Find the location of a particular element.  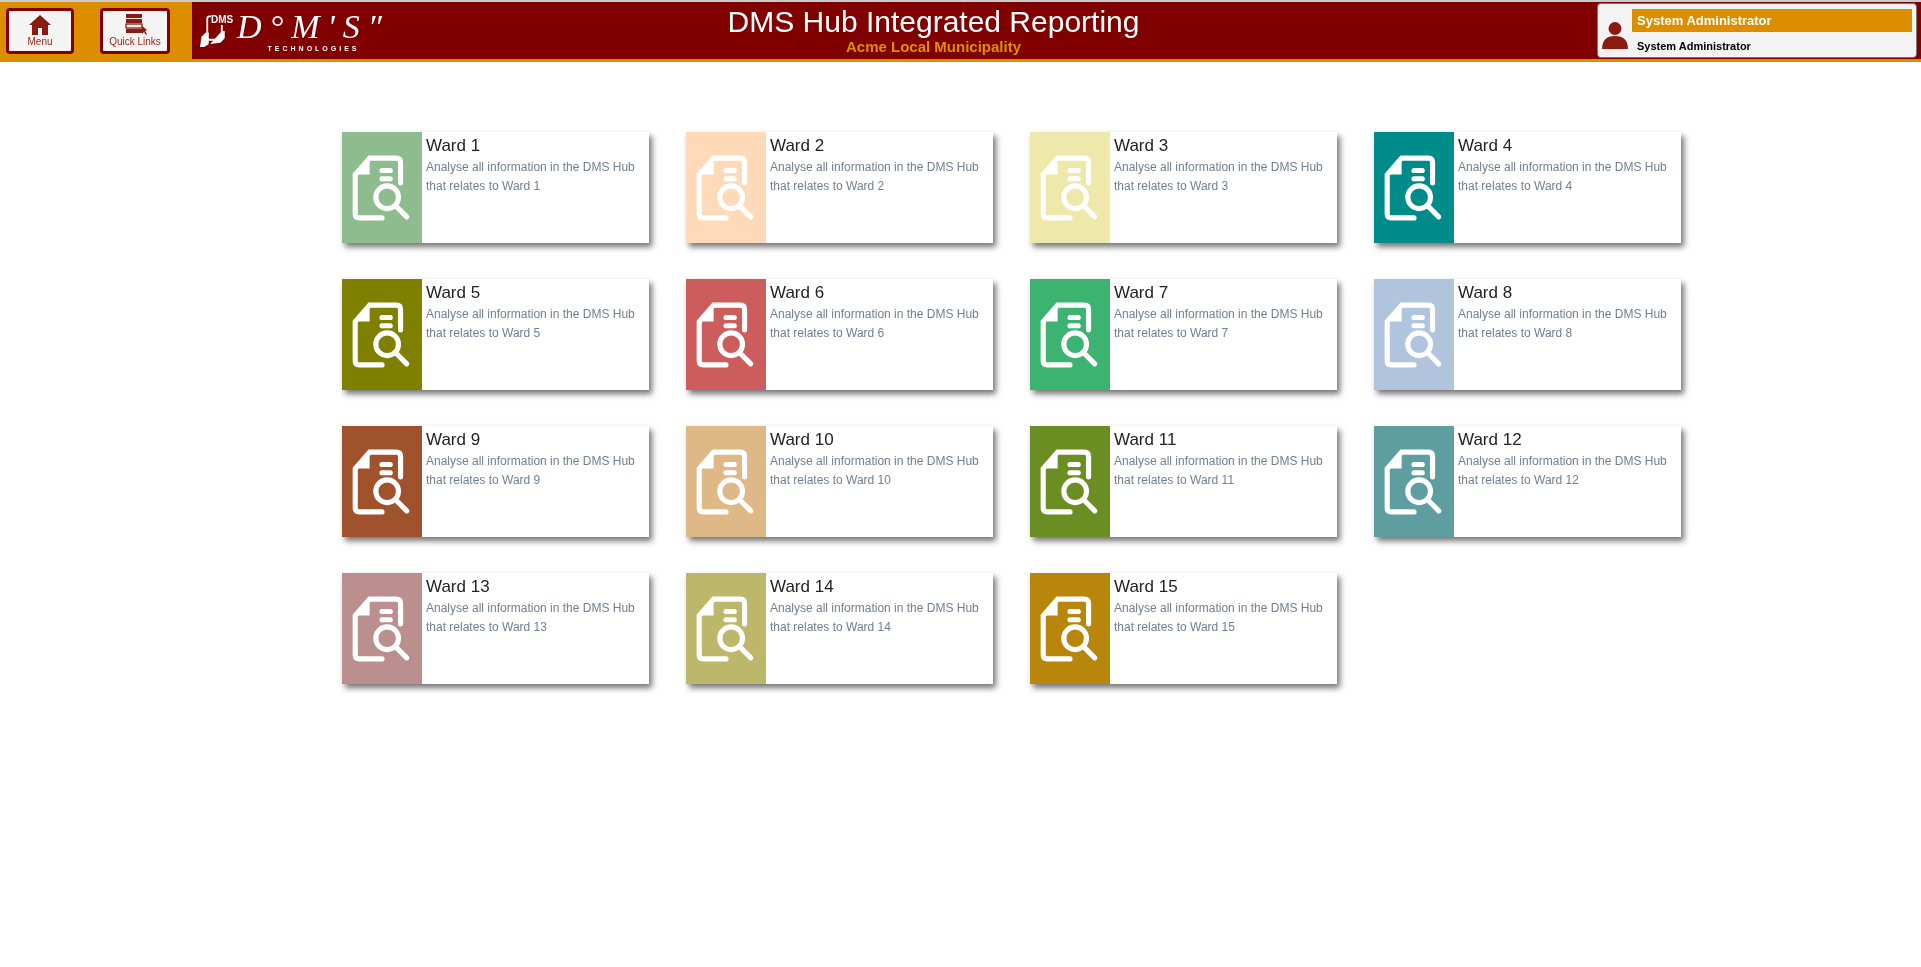

card-description: Analyse all information in the DMS Hub that relates to Ward 11 is located at coordinates (1219, 471).